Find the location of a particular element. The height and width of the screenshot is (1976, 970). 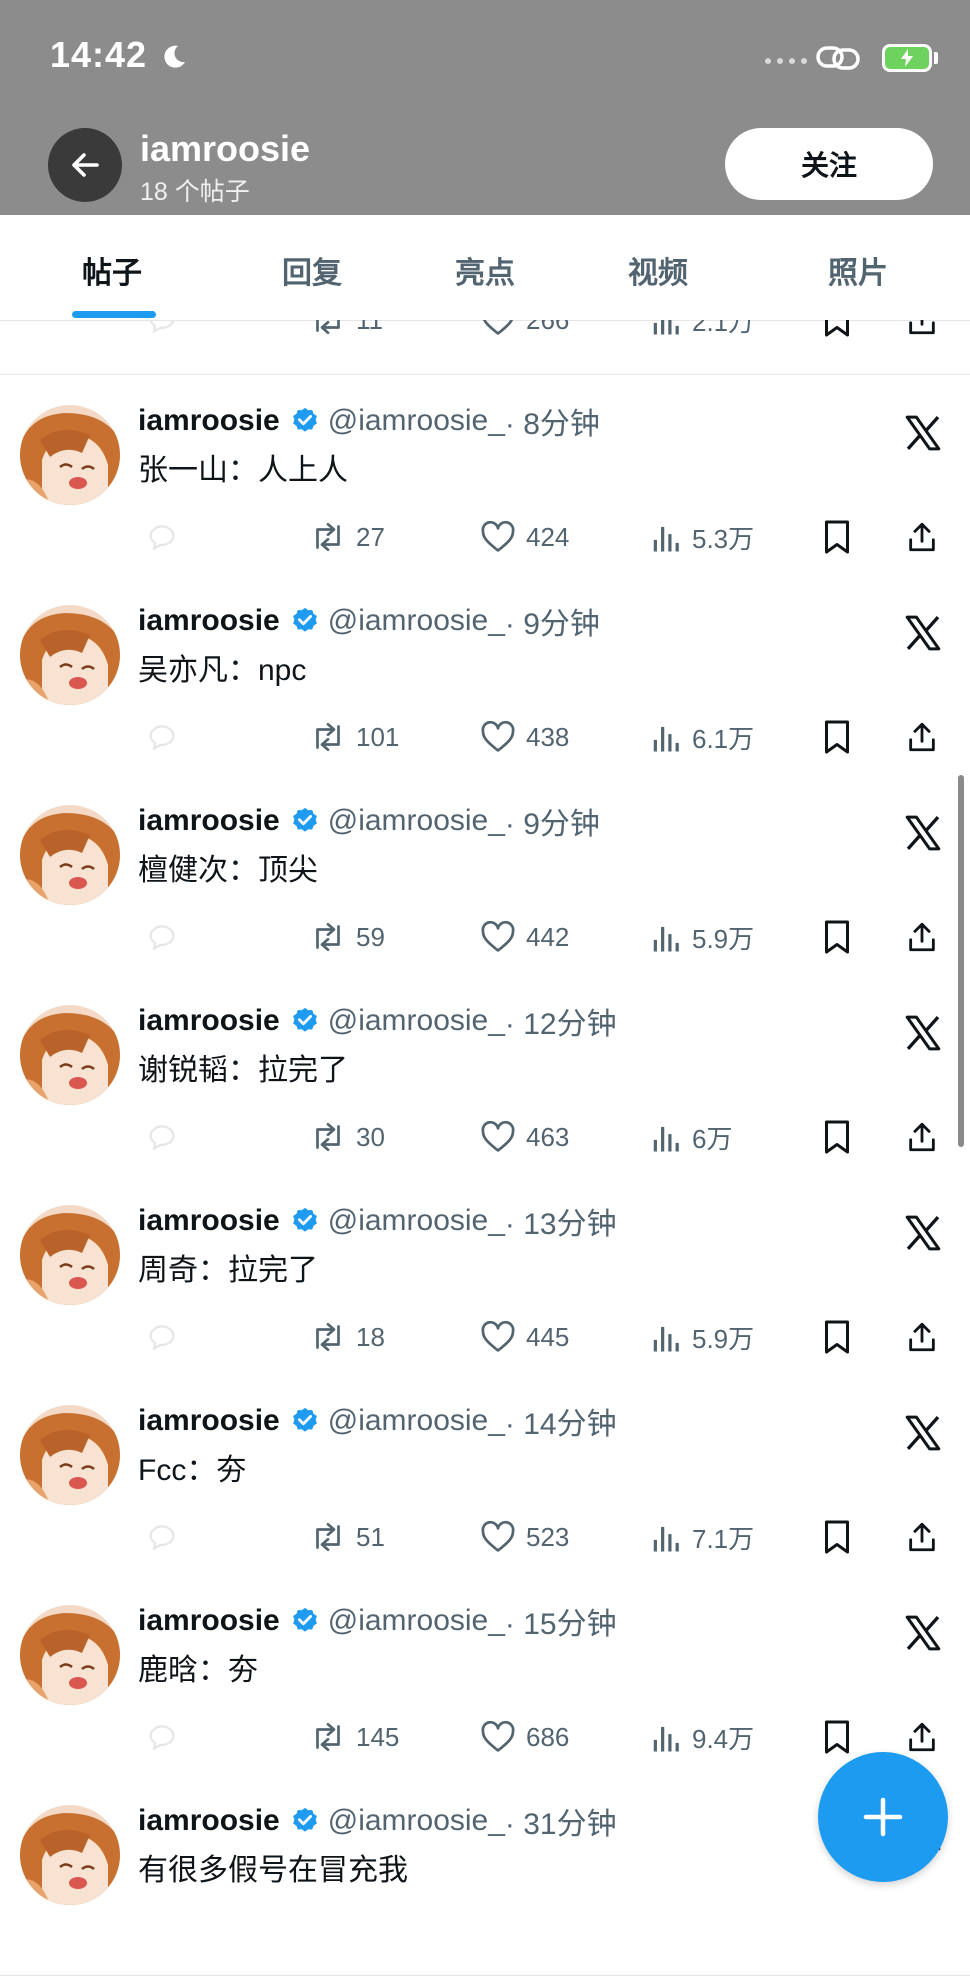

post: iamroosie @iamroosie_ · 9分钟 吴亦凡：npc 101 is located at coordinates (485, 675).